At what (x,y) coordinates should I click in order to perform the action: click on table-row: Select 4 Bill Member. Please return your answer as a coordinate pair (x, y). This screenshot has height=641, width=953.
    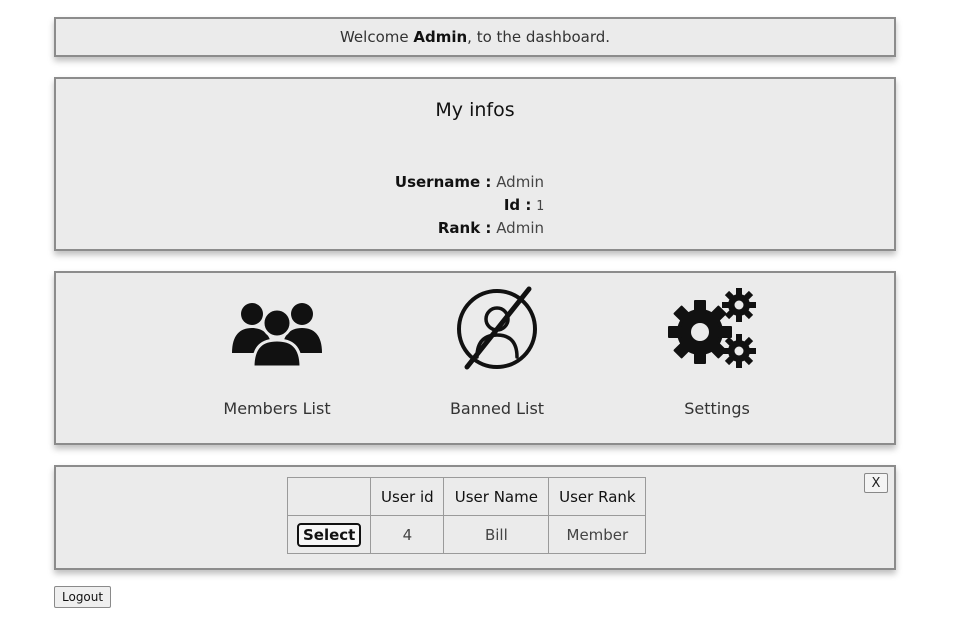
    Looking at the image, I should click on (466, 534).